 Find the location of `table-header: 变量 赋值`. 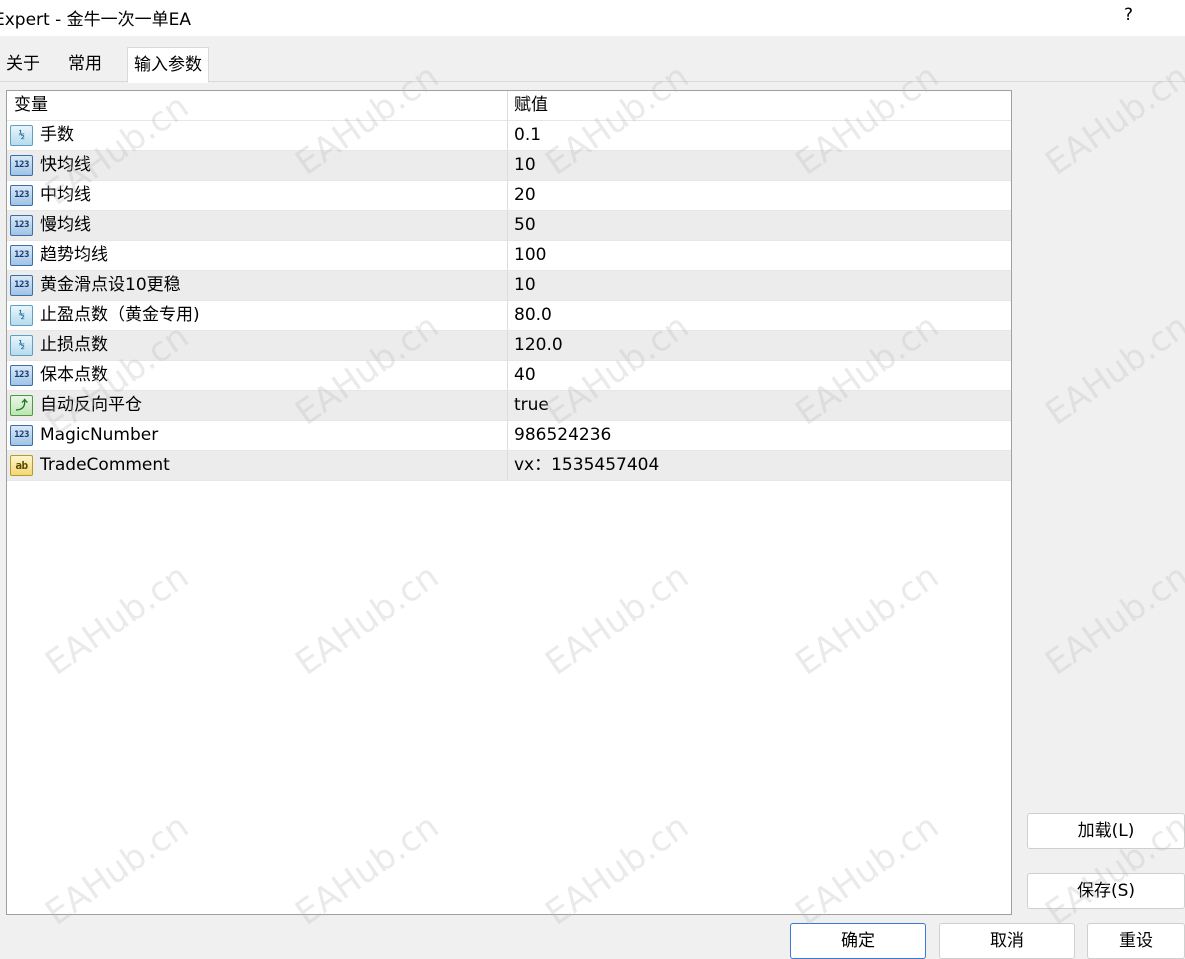

table-header: 变量 赋值 is located at coordinates (509, 106).